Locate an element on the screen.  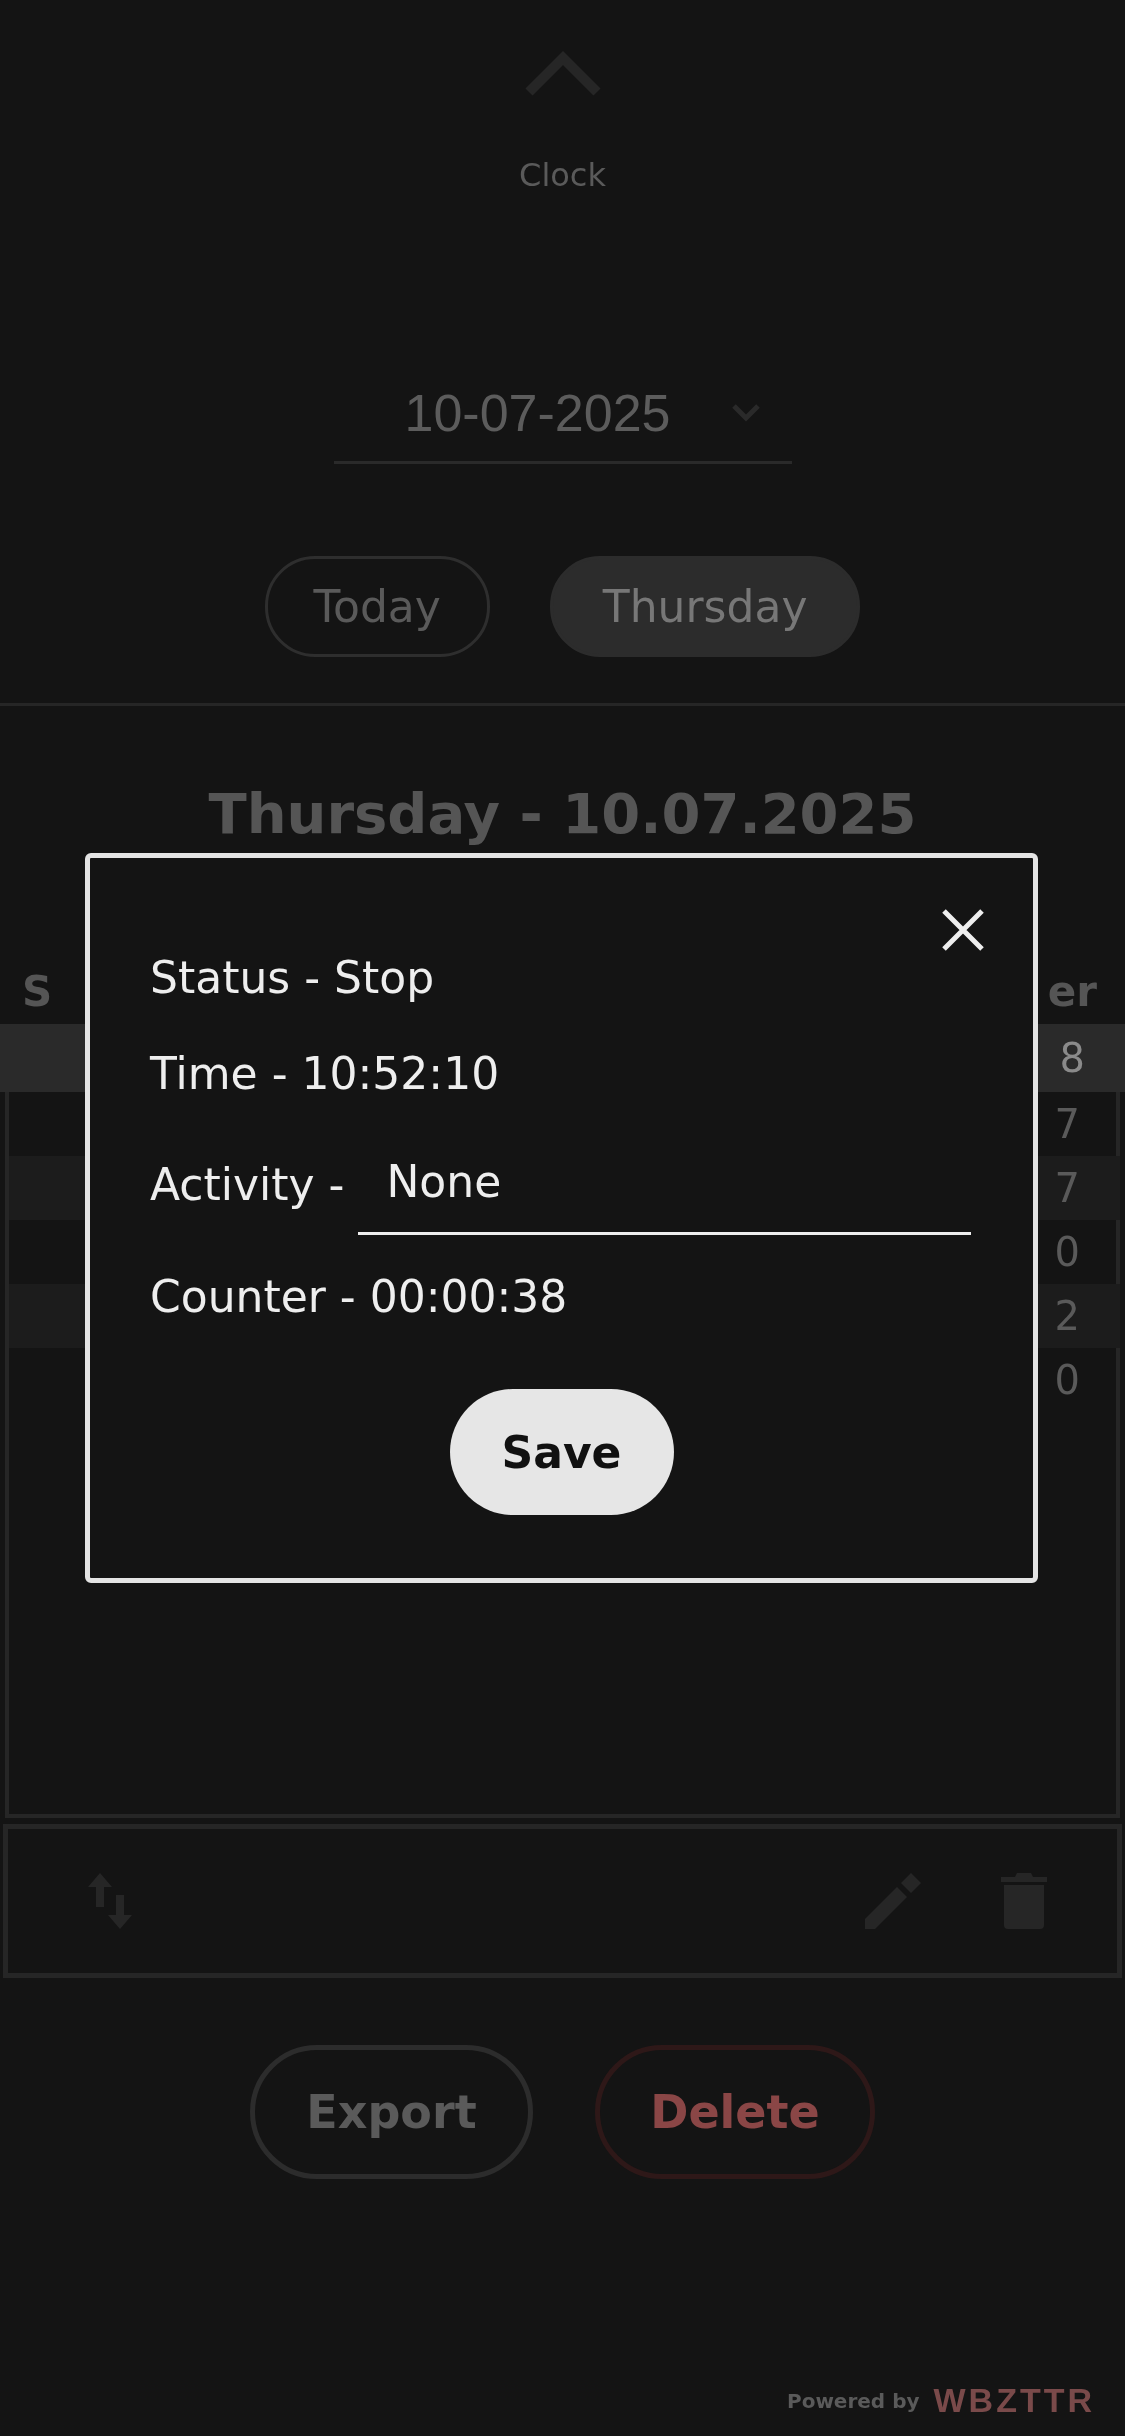
day-button: Thursday is located at coordinates (705, 606).